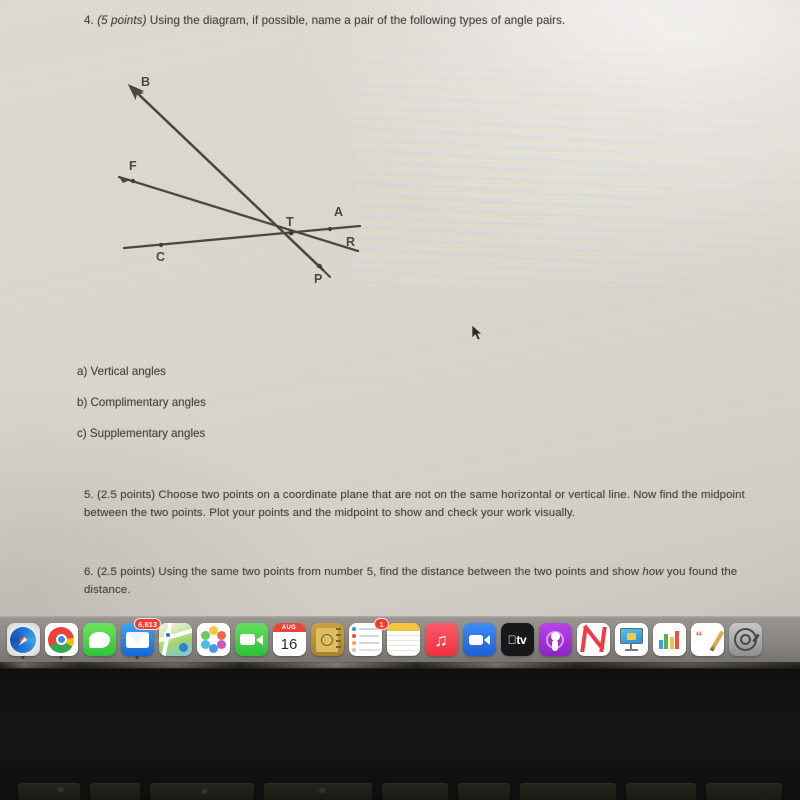 The image size is (800, 800). I want to click on safari-icon, so click(23, 639).